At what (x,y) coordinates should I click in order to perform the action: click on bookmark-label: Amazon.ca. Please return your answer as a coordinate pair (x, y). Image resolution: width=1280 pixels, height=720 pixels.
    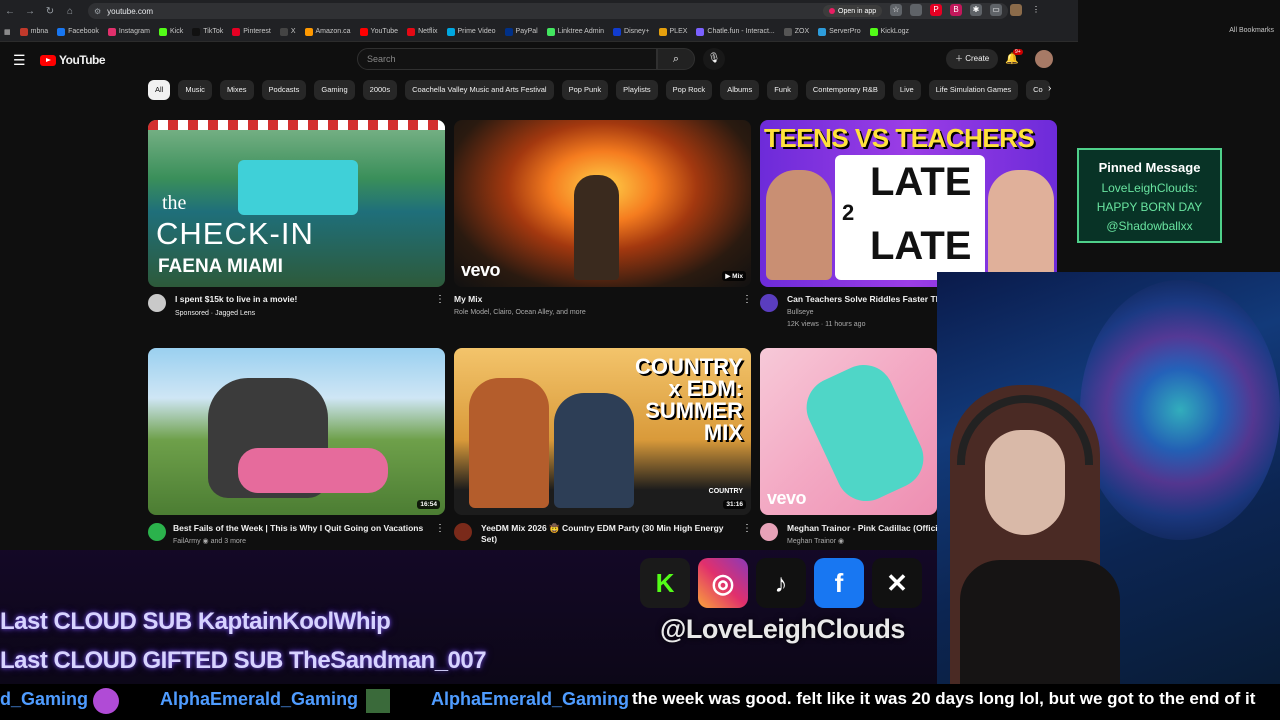
    Looking at the image, I should click on (333, 31).